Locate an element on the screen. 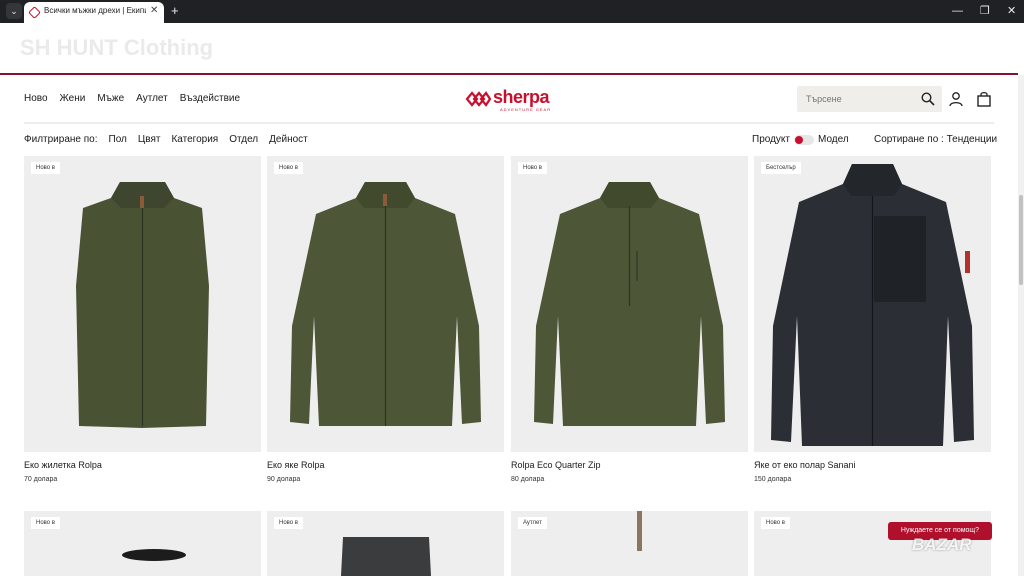 The width and height of the screenshot is (1024, 576). vest-image is located at coordinates (142, 305).